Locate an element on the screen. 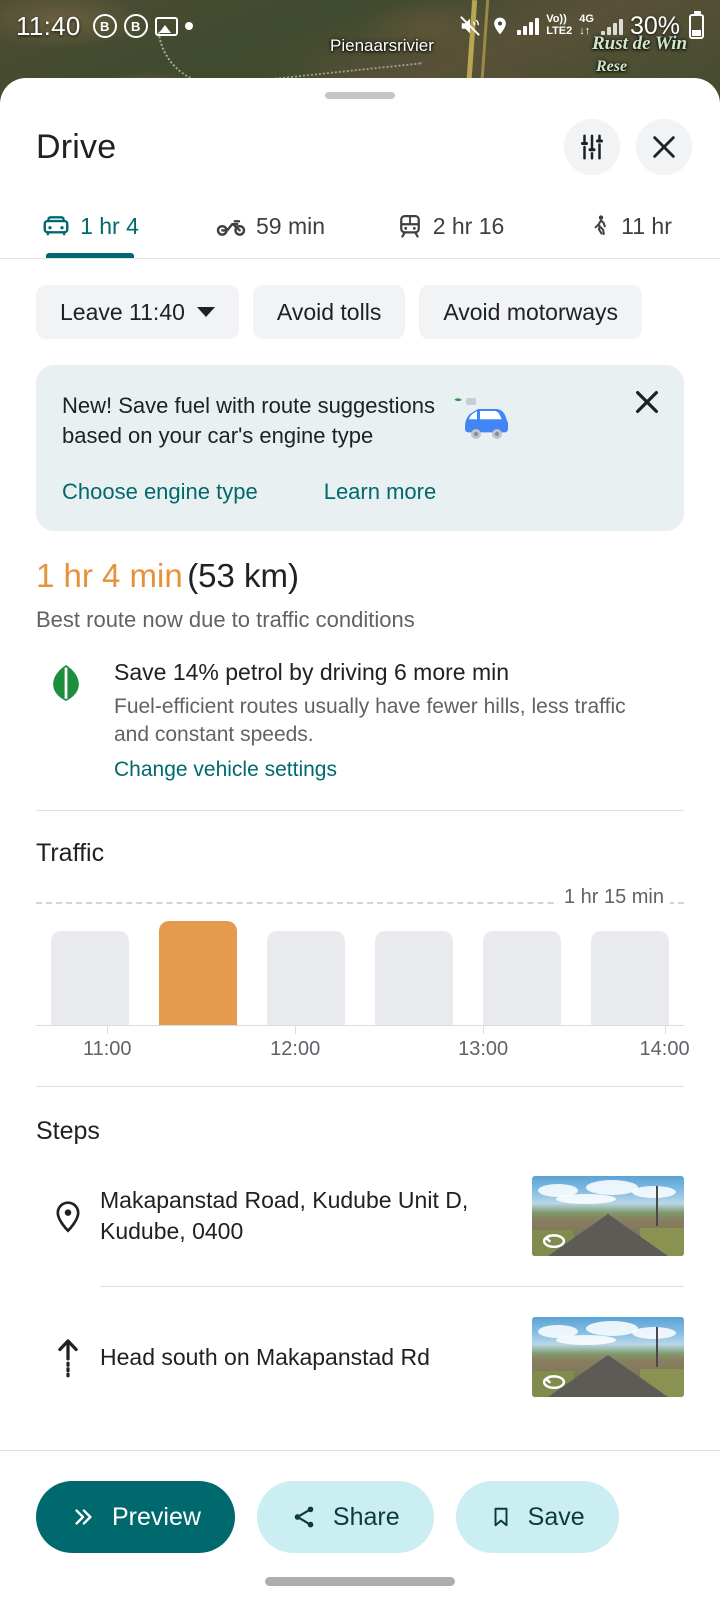 The image size is (720, 1600). bottom-action-bar: Preview Share Save is located at coordinates (360, 1525).